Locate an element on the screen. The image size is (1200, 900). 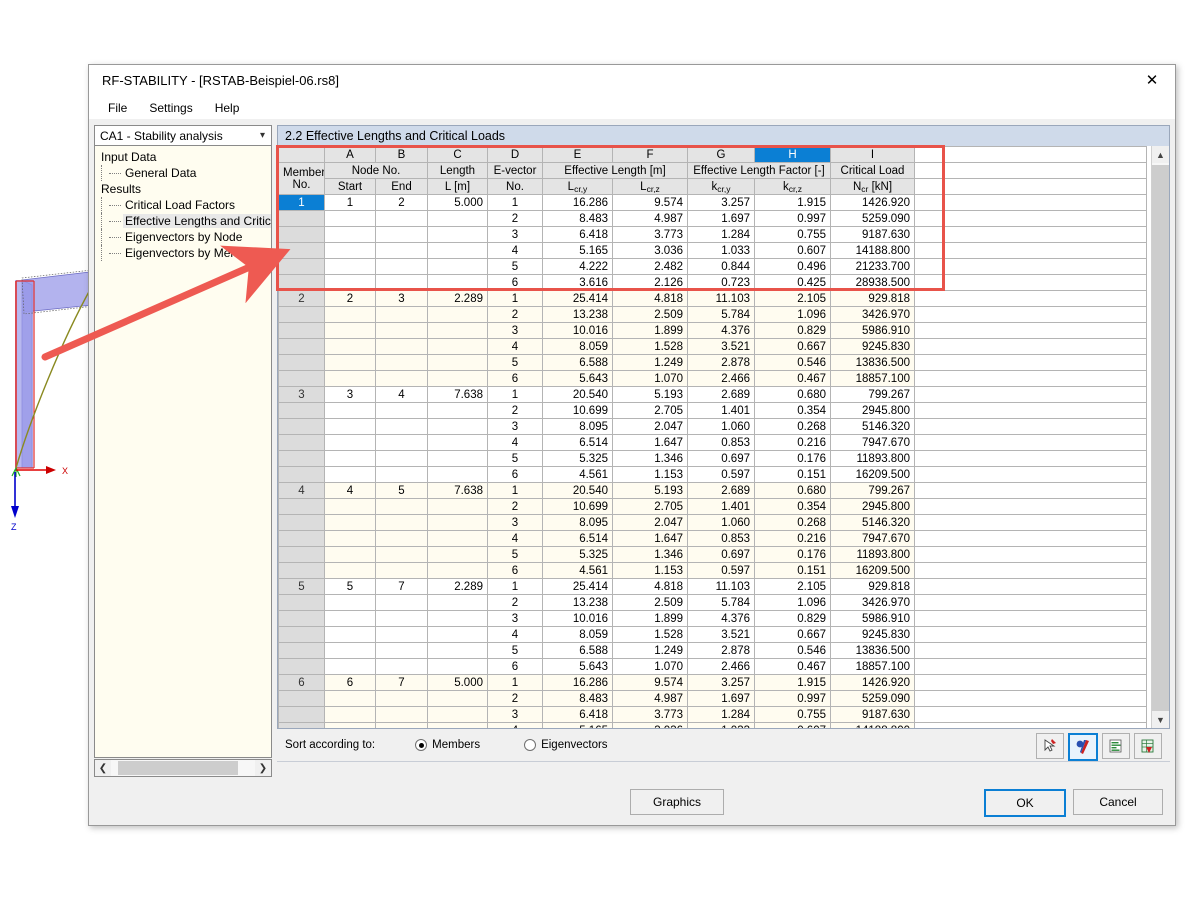
col-letter-d: D is located at coordinates (515, 154).